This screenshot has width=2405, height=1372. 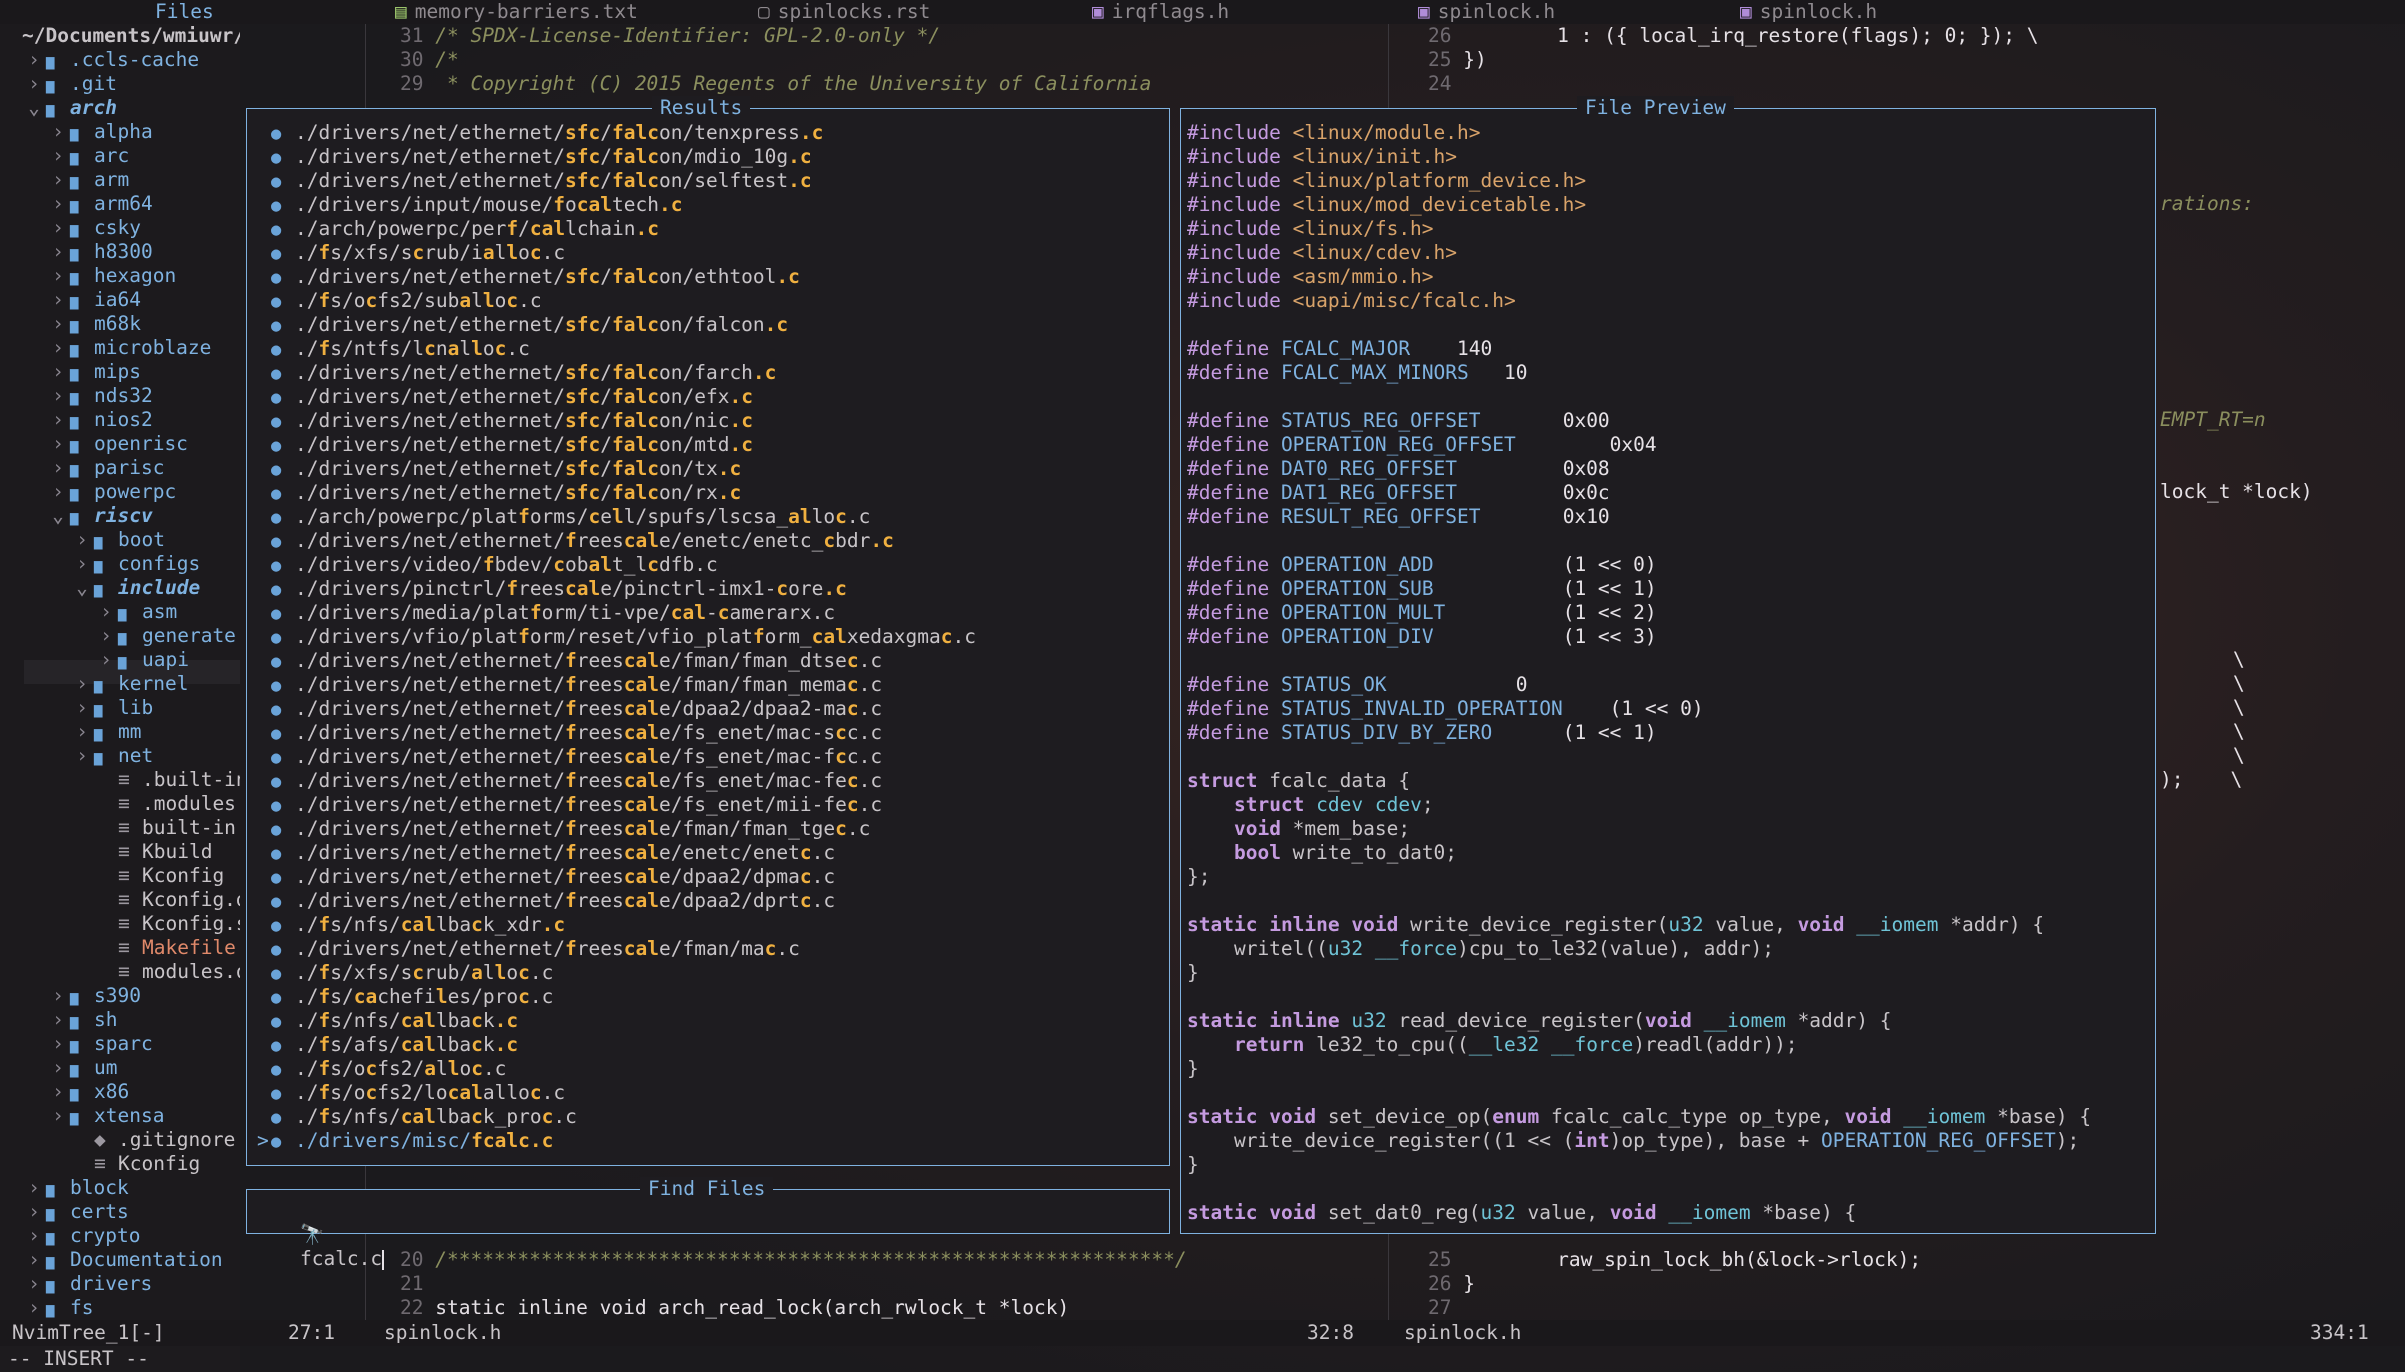 What do you see at coordinates (381, 1069) in the screenshot?
I see `result-item: ● ./fs/ocfs2/alloc.c` at bounding box center [381, 1069].